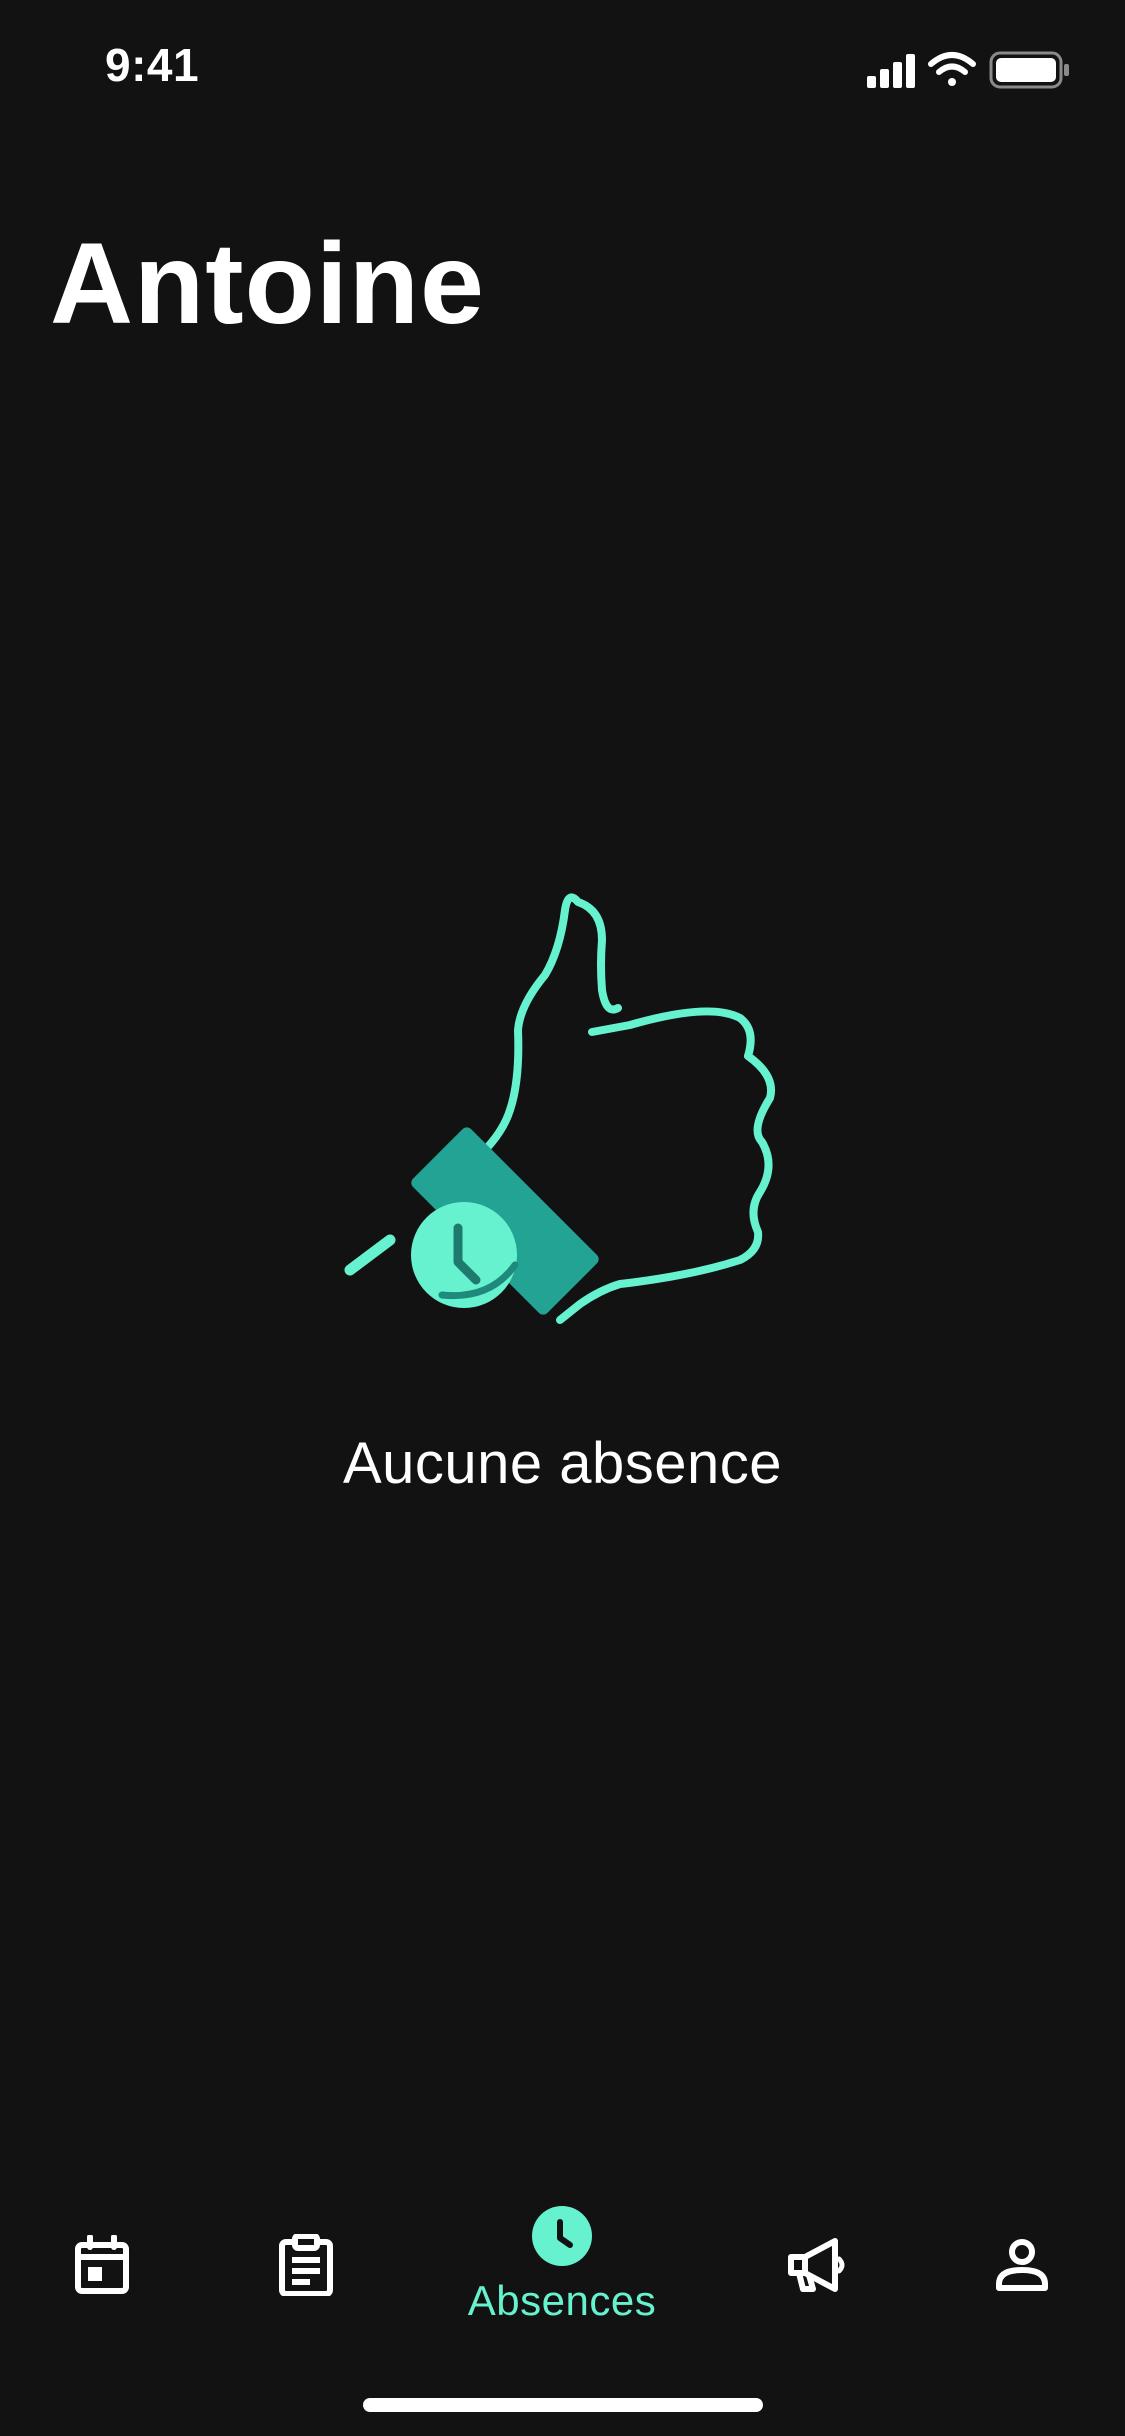 The image size is (1125, 2436). What do you see at coordinates (562, 2236) in the screenshot?
I see `clock-icon` at bounding box center [562, 2236].